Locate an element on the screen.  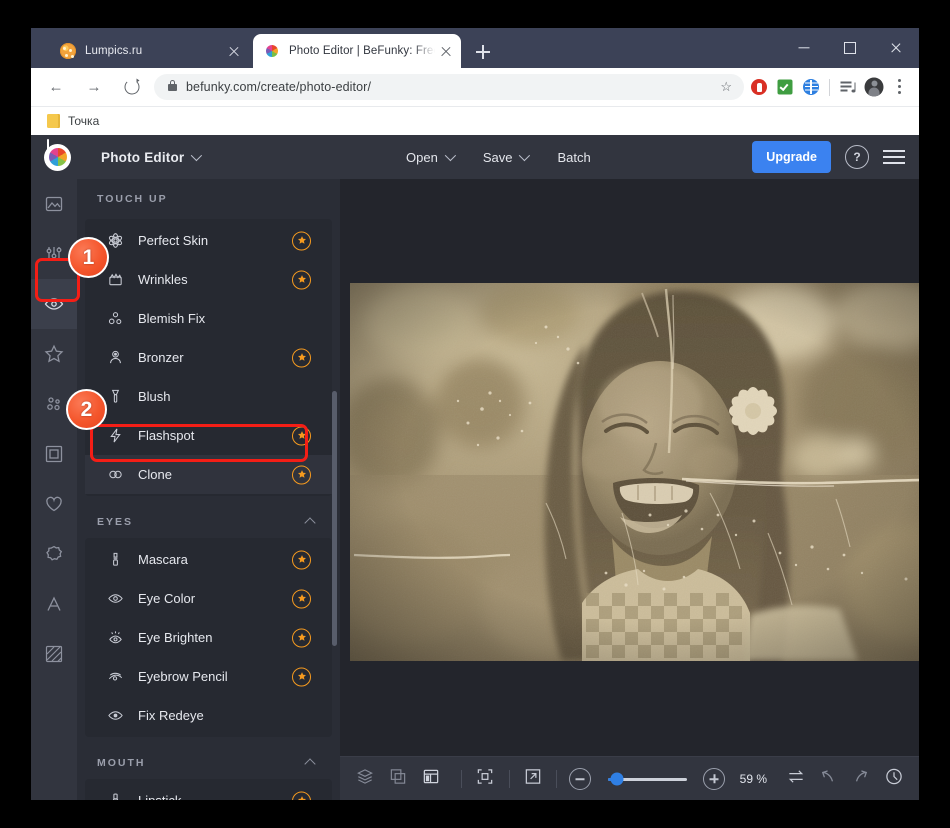
list-item-mascara: Mascara is located at coordinates (208, 559).